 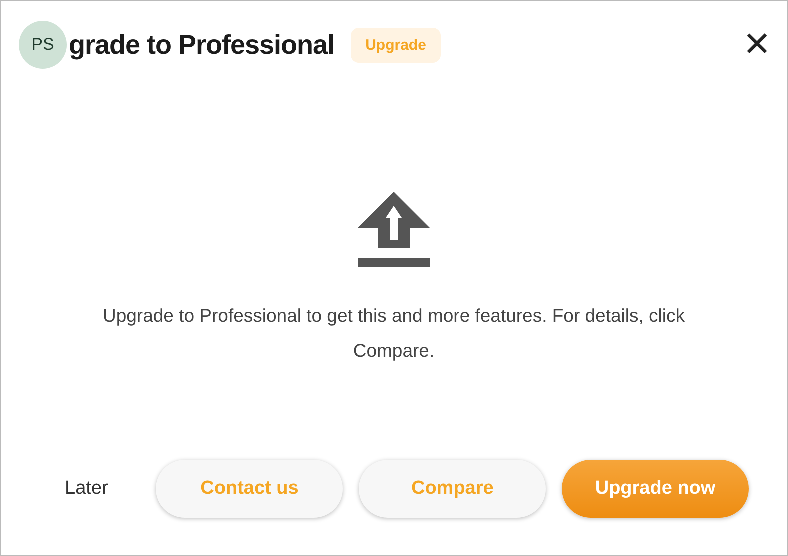 What do you see at coordinates (655, 489) in the screenshot?
I see `upgrade-button: Upgrade now` at bounding box center [655, 489].